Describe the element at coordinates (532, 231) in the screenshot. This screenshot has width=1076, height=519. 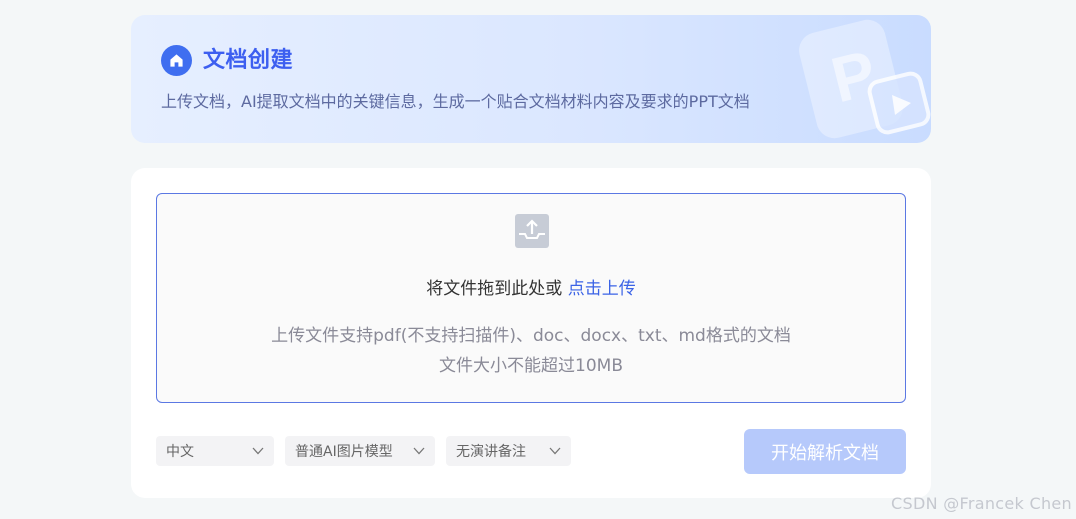
I see `upload-icon` at that location.